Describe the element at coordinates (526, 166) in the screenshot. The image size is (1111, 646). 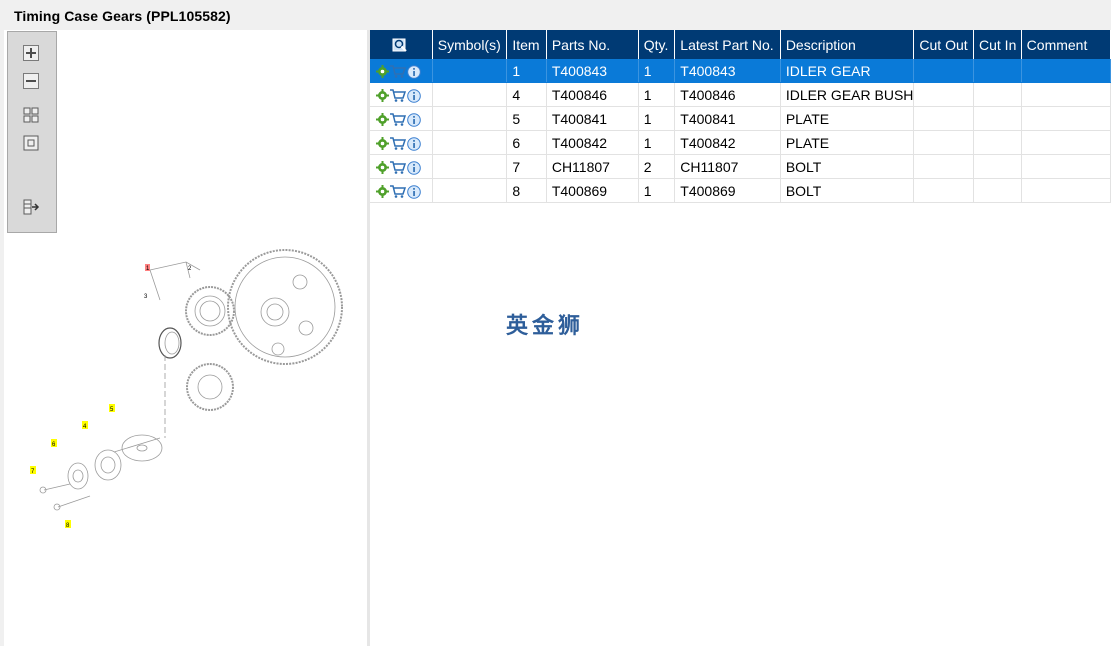
I see `cell-item: 7` at that location.